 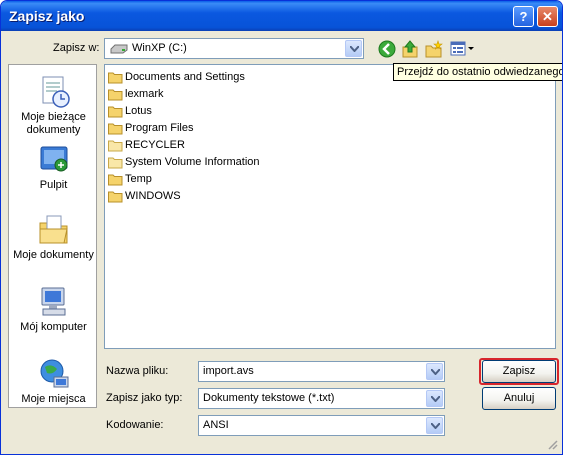 I want to click on encoding-dropdown: ANSI, so click(x=321, y=425).